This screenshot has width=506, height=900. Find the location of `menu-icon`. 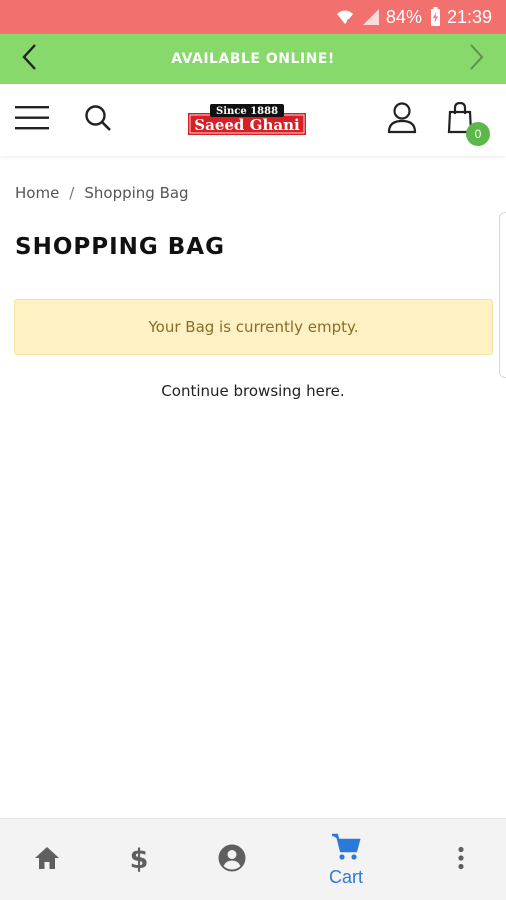

menu-icon is located at coordinates (32, 120).